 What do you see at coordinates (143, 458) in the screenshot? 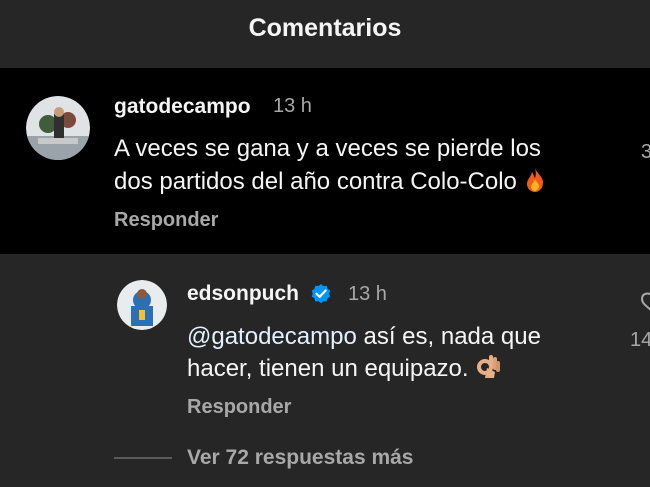
I see `replies-divider` at bounding box center [143, 458].